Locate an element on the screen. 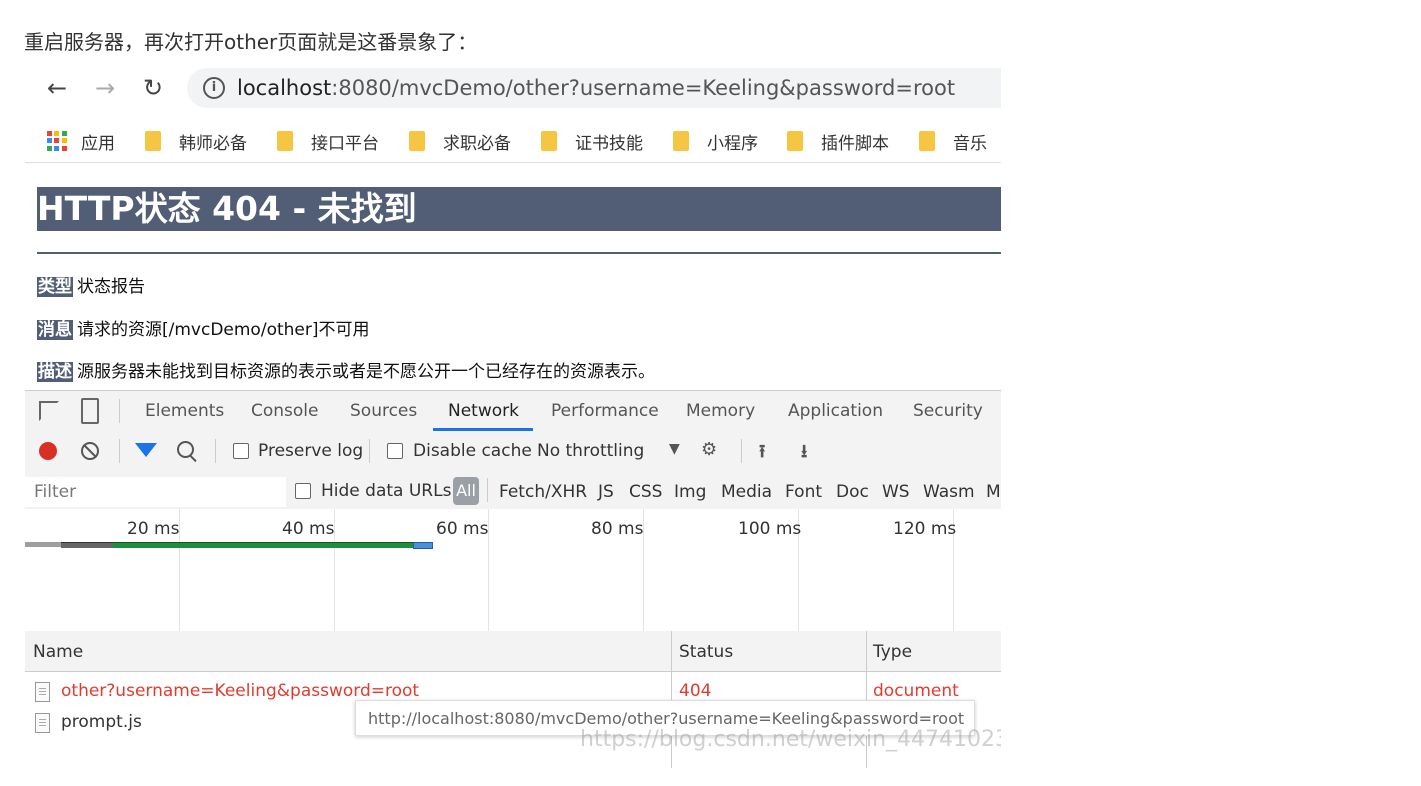 The height and width of the screenshot is (786, 1421). inspect-element-icon is located at coordinates (49, 411).